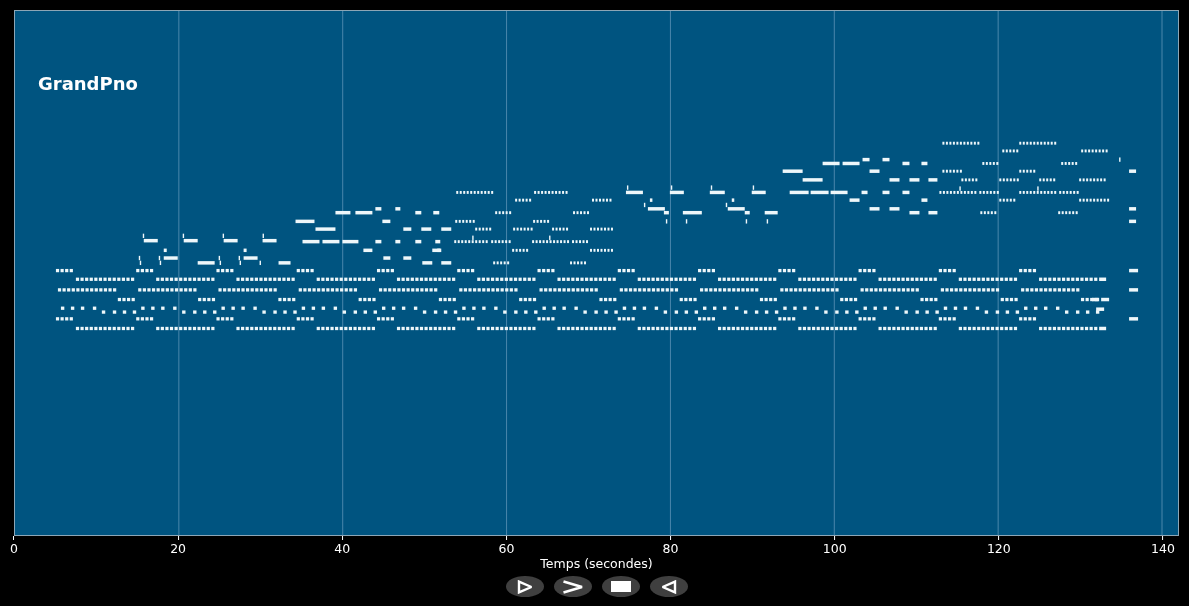 The height and width of the screenshot is (606, 1189). Describe the element at coordinates (14, 548) in the screenshot. I see `tick-label: 0` at that location.